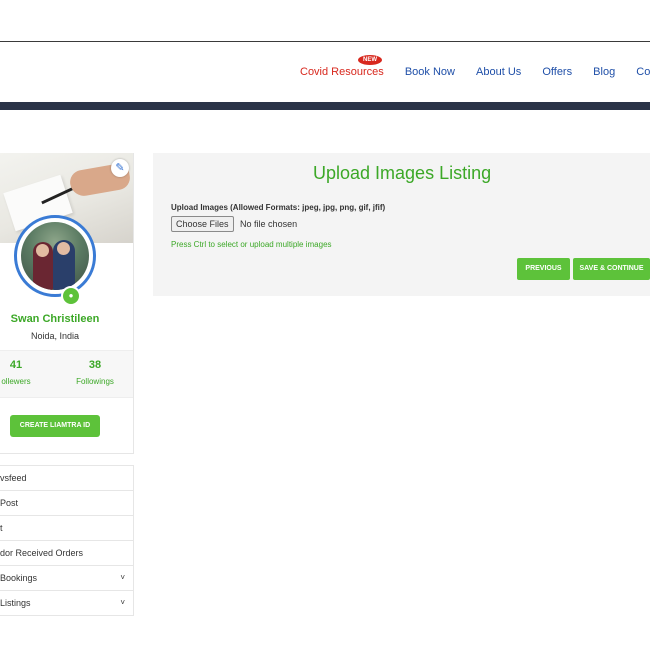  Describe the element at coordinates (66, 374) in the screenshot. I see `profile-stats: 41 ollewers 38 Followings` at that location.